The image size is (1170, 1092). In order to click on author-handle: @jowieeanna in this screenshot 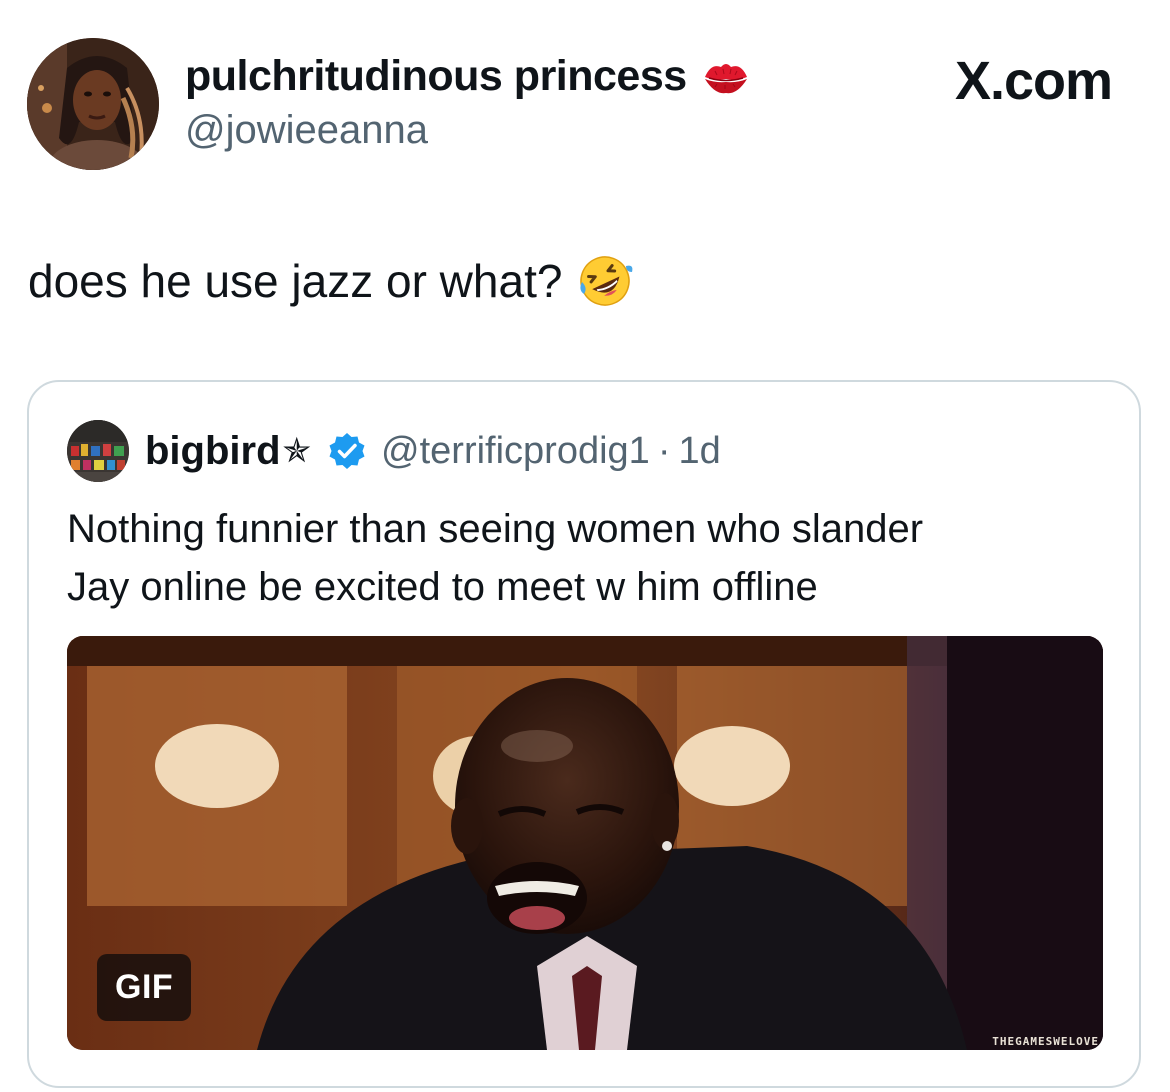, I will do `click(306, 130)`.